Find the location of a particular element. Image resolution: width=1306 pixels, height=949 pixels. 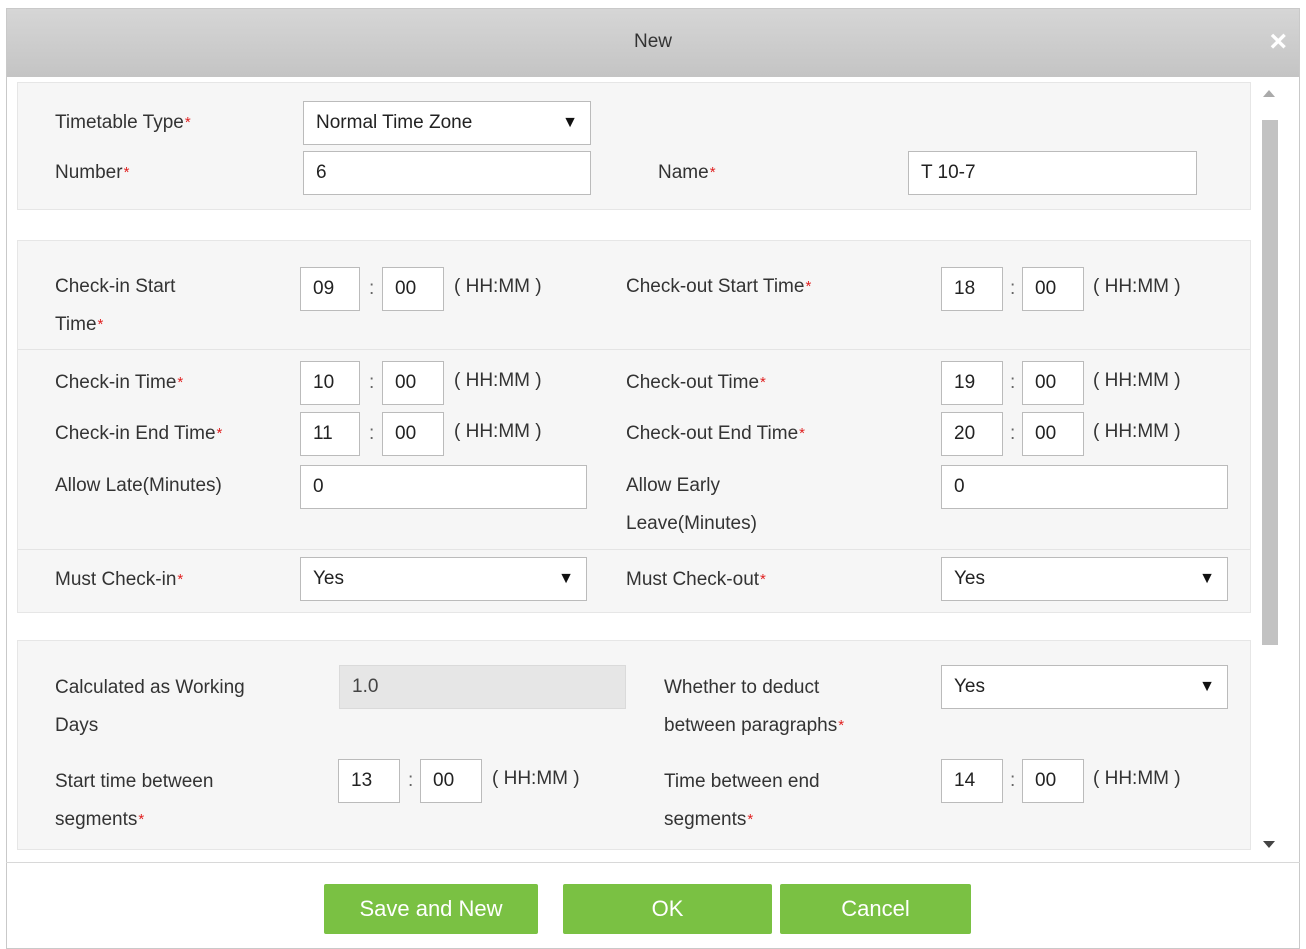

scroll-down-icon is located at coordinates (1269, 844).